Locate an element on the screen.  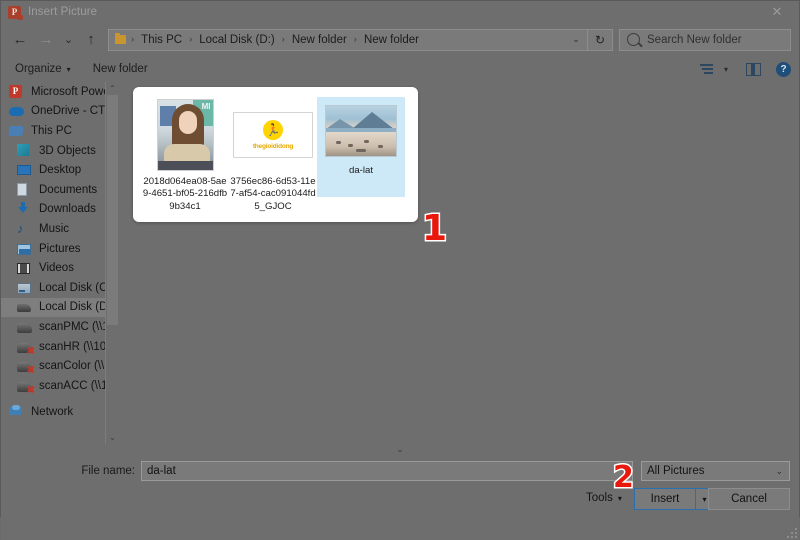
resize-grip is located at coordinates (791, 532).